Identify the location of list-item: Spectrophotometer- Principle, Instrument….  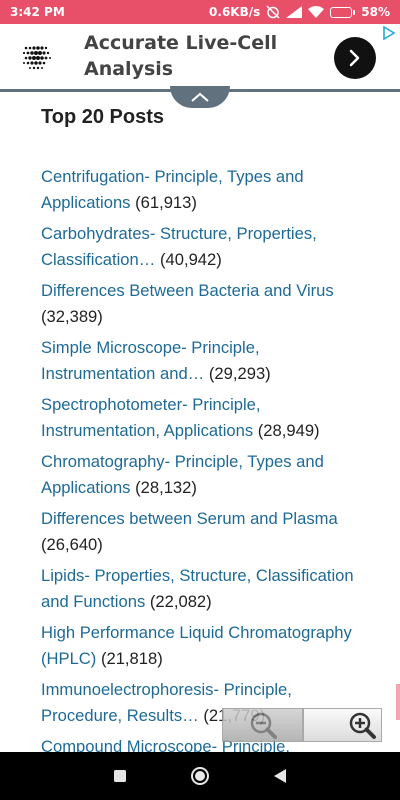
(201, 418).